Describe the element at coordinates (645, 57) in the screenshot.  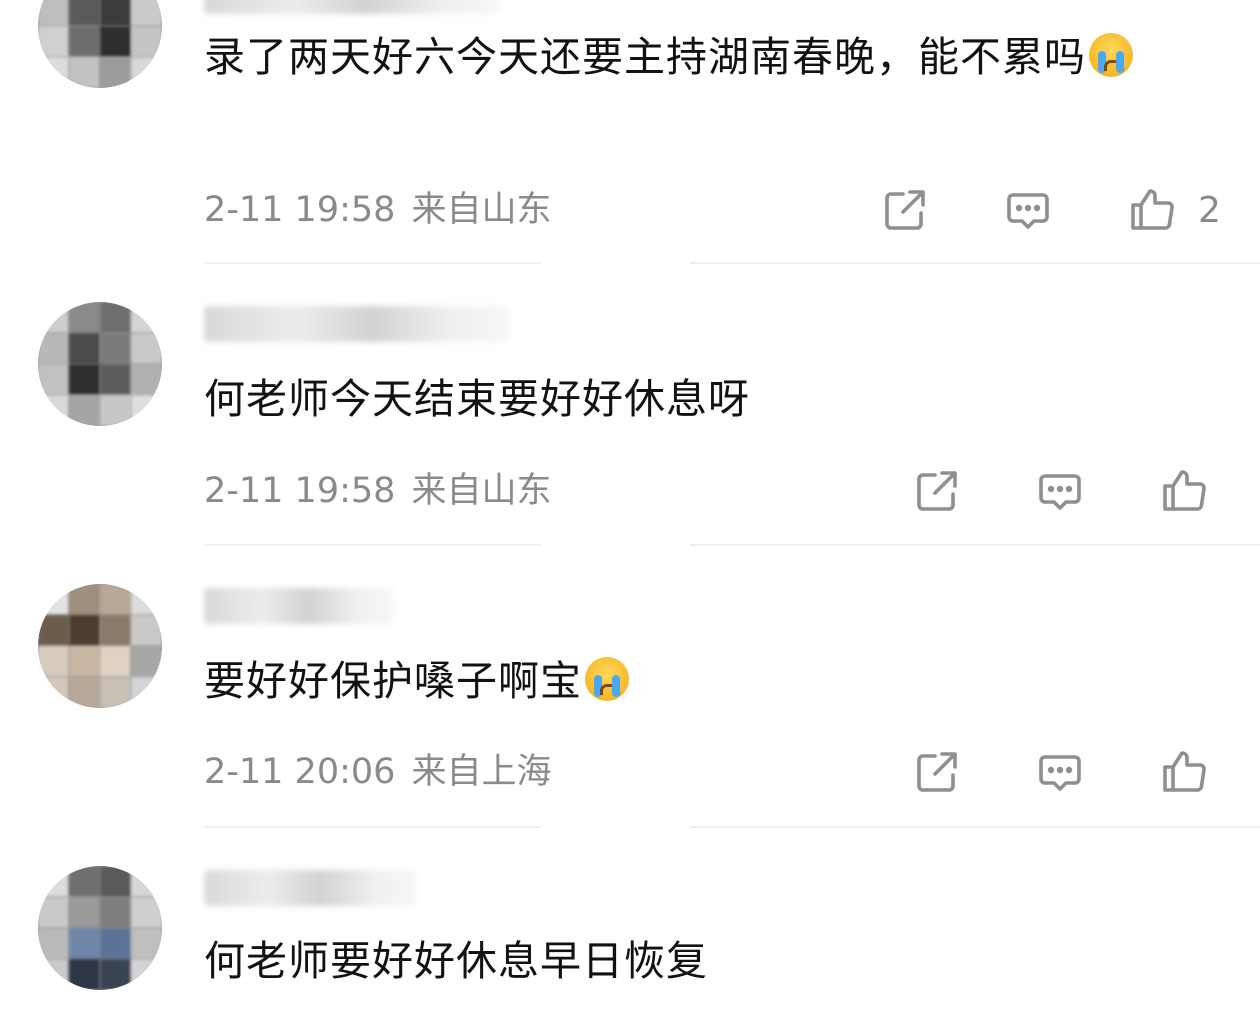
I see `comment-text-body: 录了两天好六今天还要主持湖南春晚，能不累吗` at that location.